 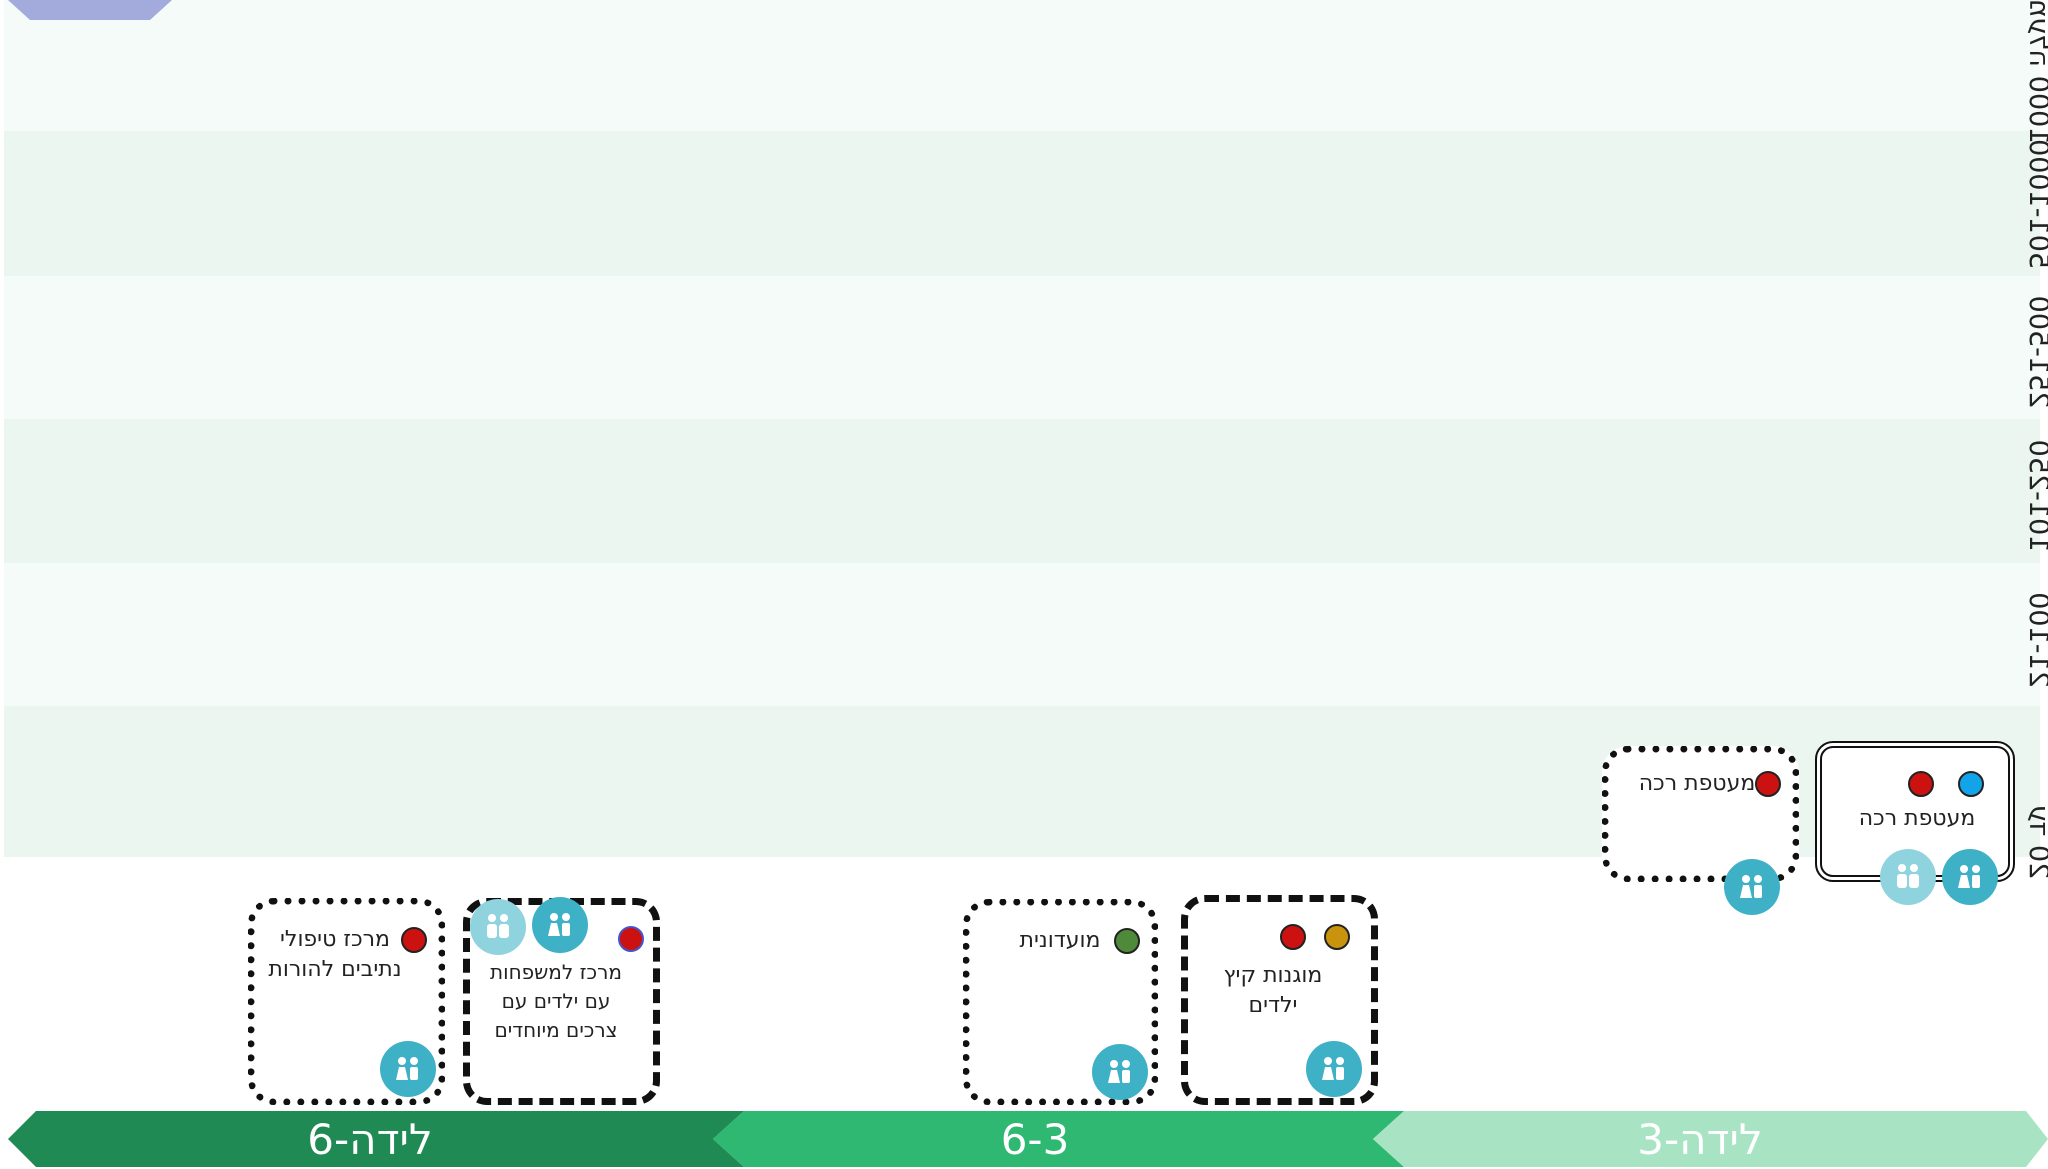 I want to click on age-group-bar: לידה-6 6-3 לידה-3, so click(x=1024, y=1139).